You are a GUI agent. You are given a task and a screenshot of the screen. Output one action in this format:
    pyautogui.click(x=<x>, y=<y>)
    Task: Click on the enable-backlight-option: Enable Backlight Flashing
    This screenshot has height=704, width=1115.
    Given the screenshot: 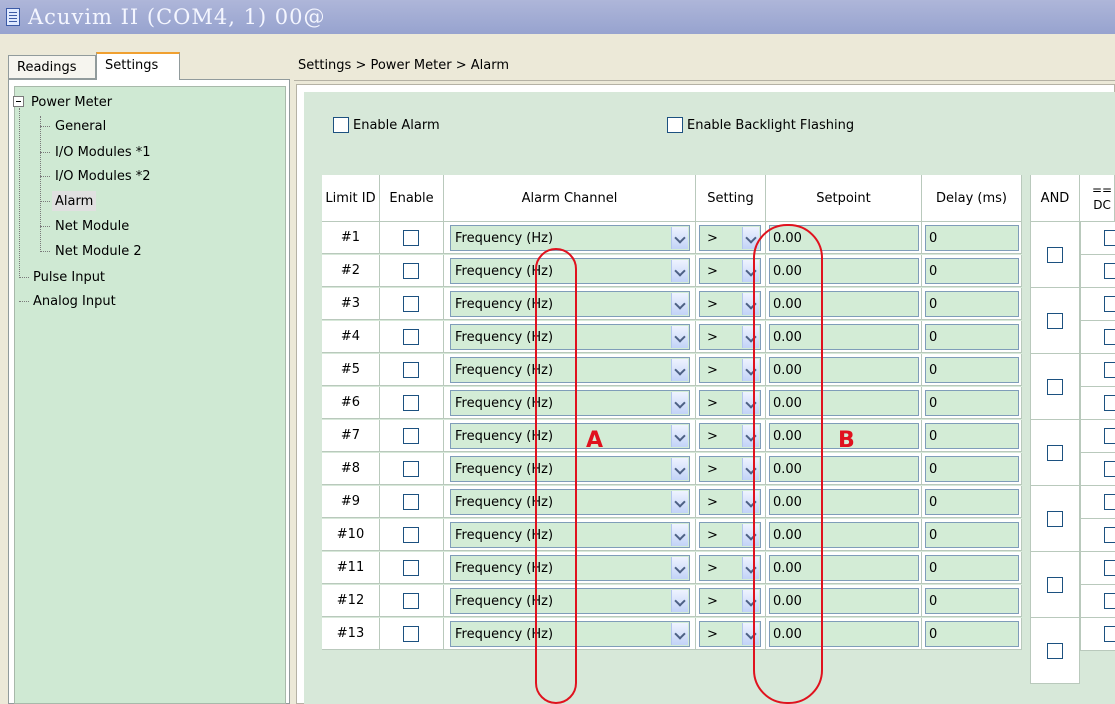 What is the action you would take?
    pyautogui.click(x=760, y=125)
    